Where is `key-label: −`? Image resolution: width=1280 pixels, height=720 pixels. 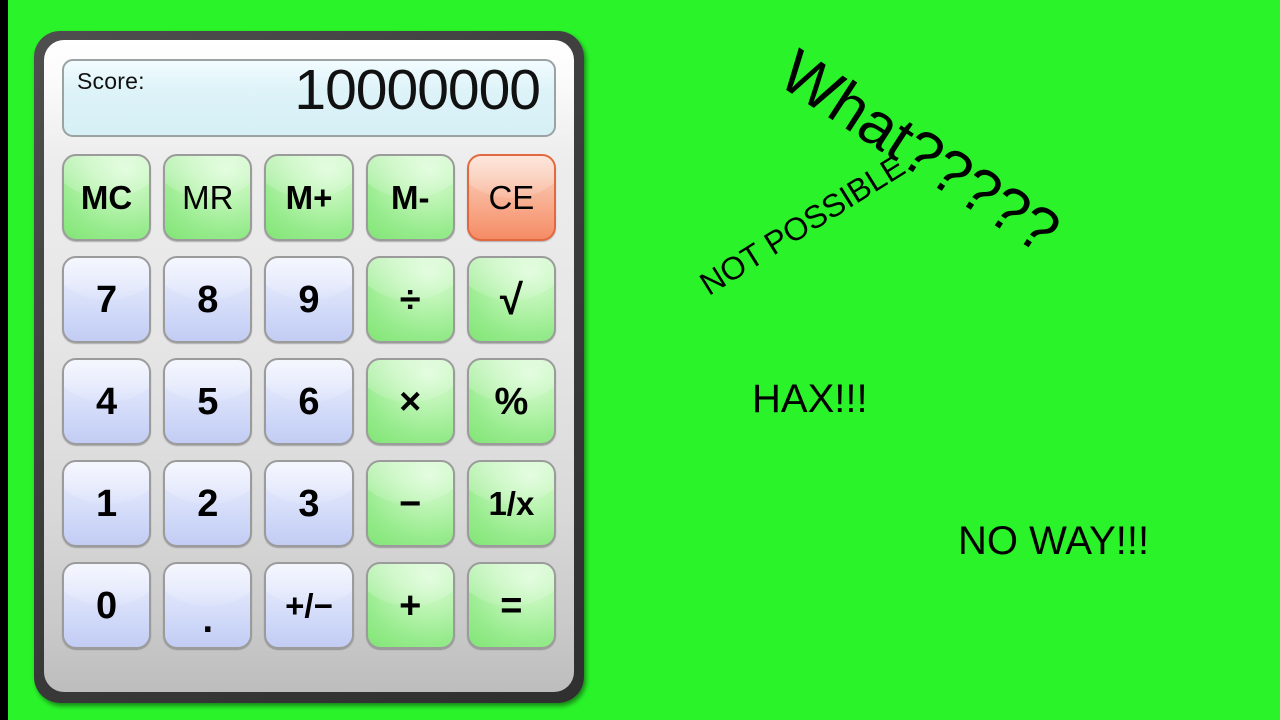
key-label: − is located at coordinates (410, 503).